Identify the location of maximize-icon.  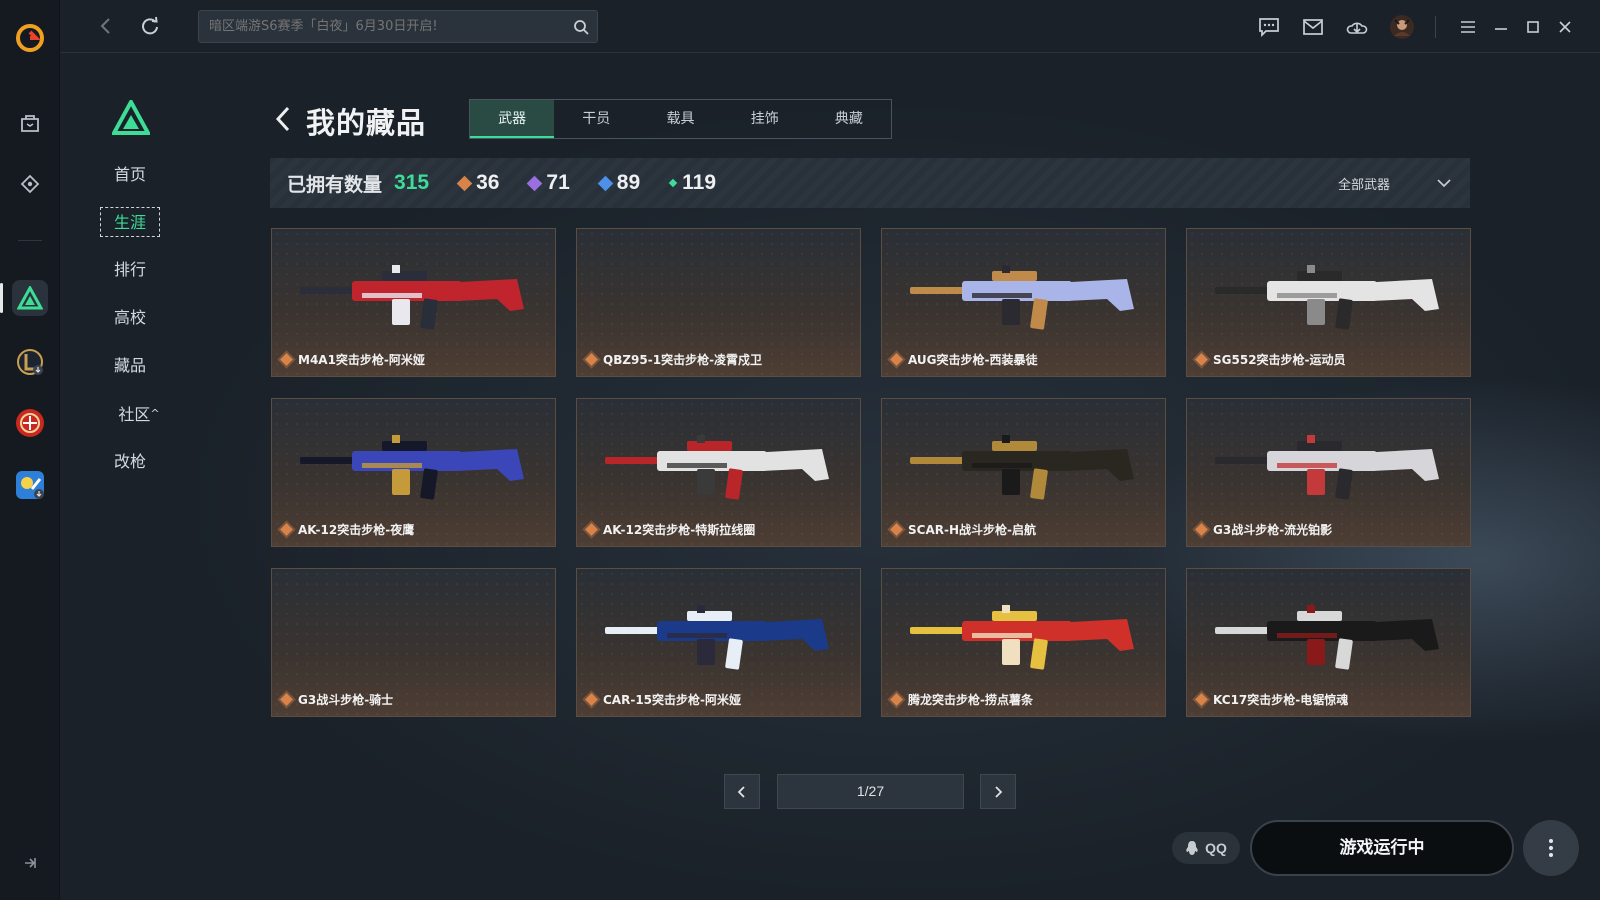
(1533, 27).